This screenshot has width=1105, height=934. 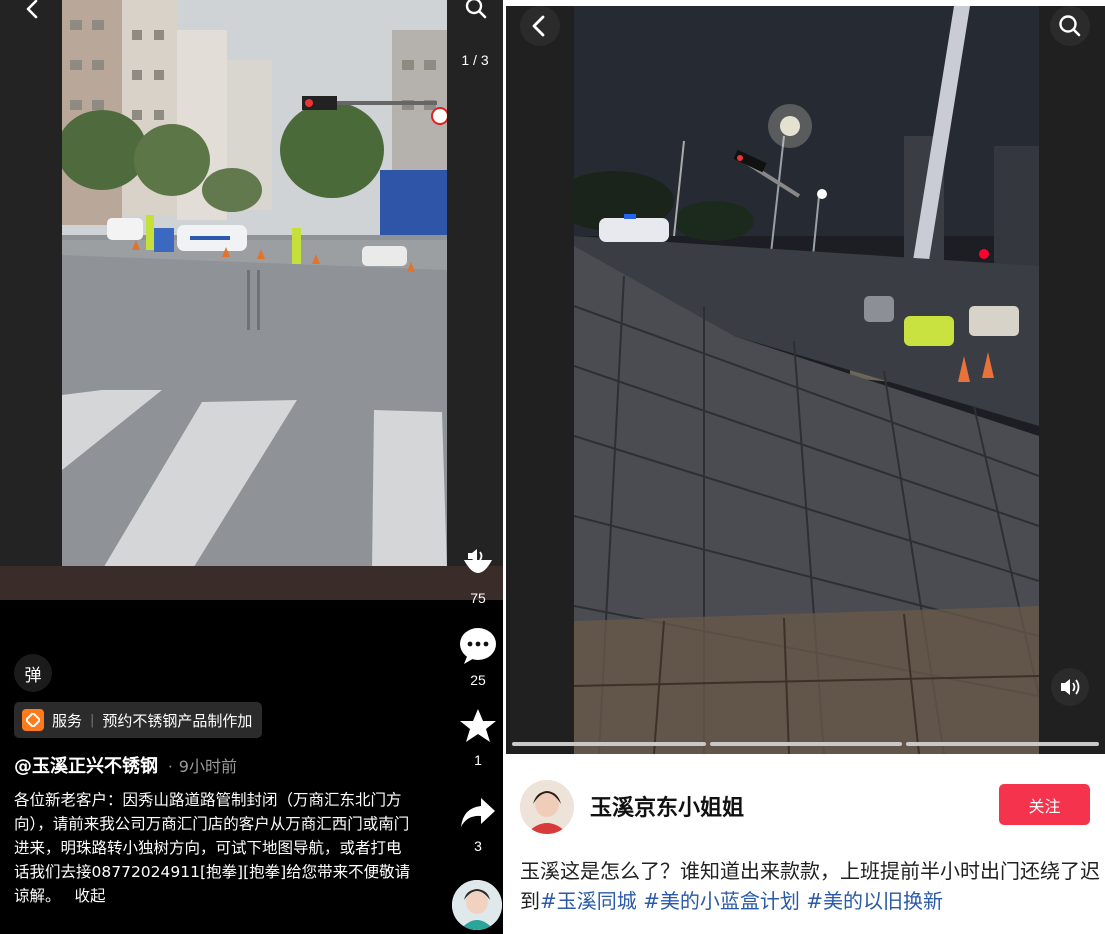 What do you see at coordinates (478, 815) in the screenshot?
I see `share-icon` at bounding box center [478, 815].